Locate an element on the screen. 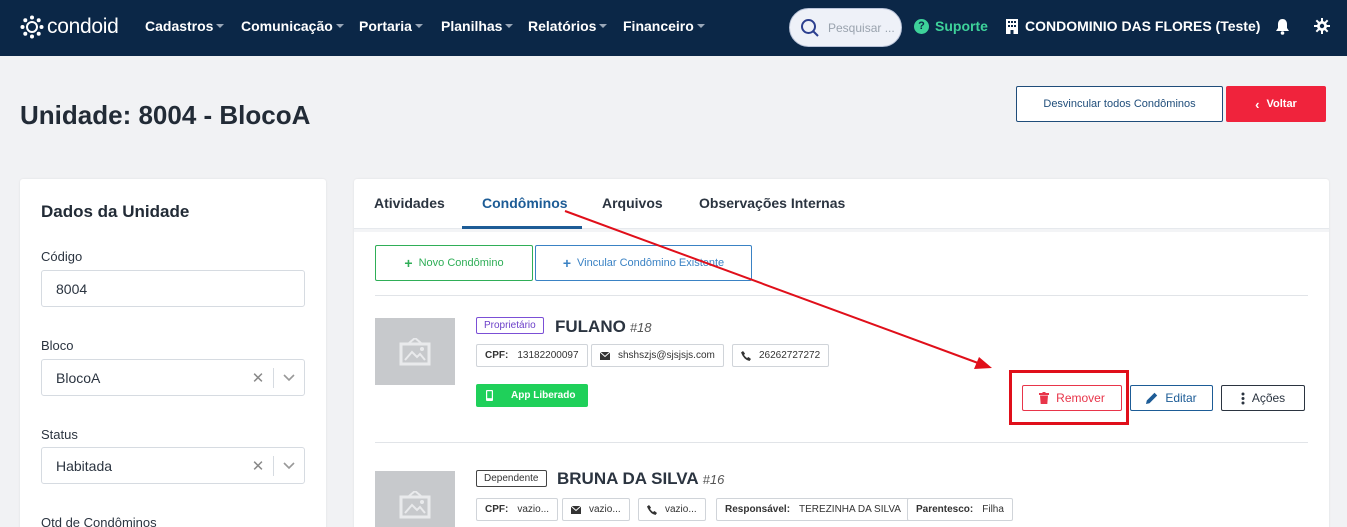  code-field: 8004 is located at coordinates (173, 288).